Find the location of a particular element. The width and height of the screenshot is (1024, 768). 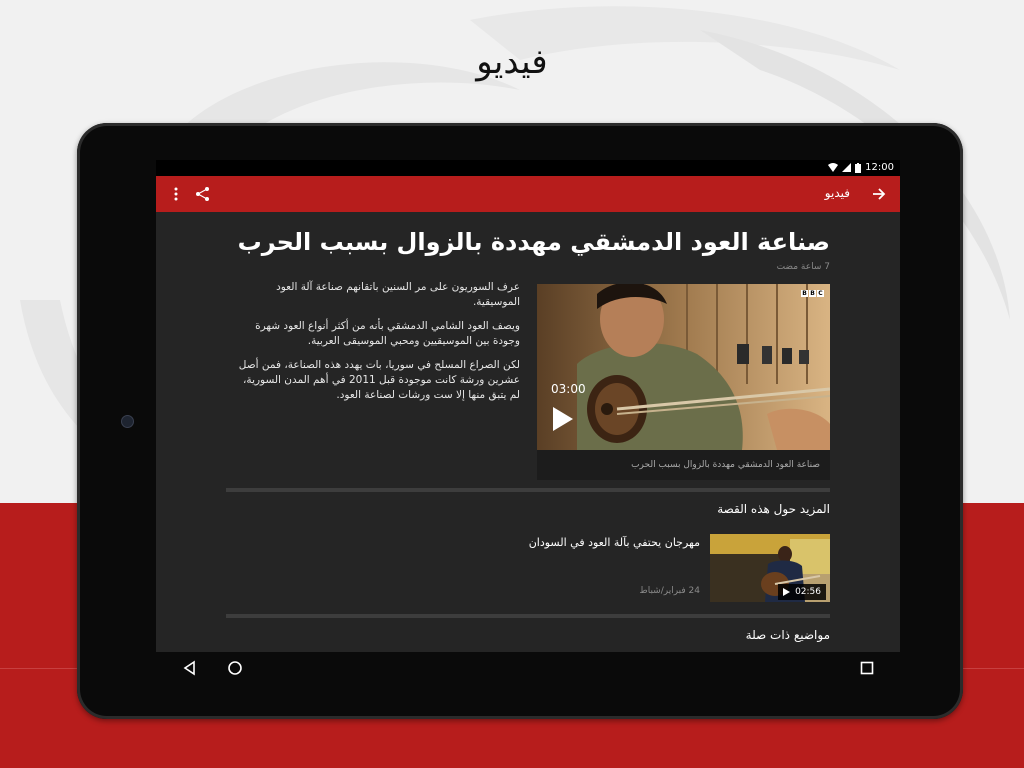

story-thumbnail: 02:56 is located at coordinates (770, 568).